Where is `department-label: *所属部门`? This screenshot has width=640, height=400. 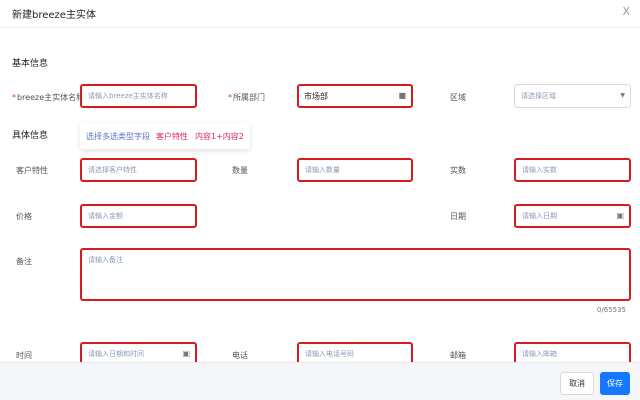
department-label: *所属部门 is located at coordinates (246, 97).